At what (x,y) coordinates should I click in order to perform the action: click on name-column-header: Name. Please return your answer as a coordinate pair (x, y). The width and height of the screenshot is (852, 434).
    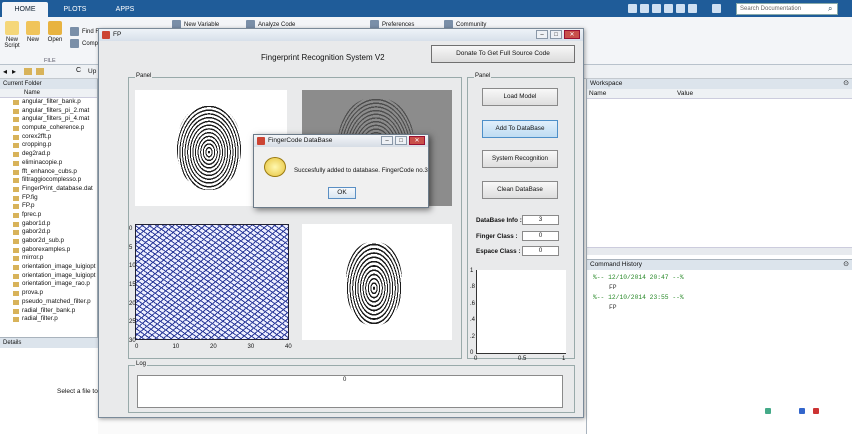
    Looking at the image, I should click on (48, 93).